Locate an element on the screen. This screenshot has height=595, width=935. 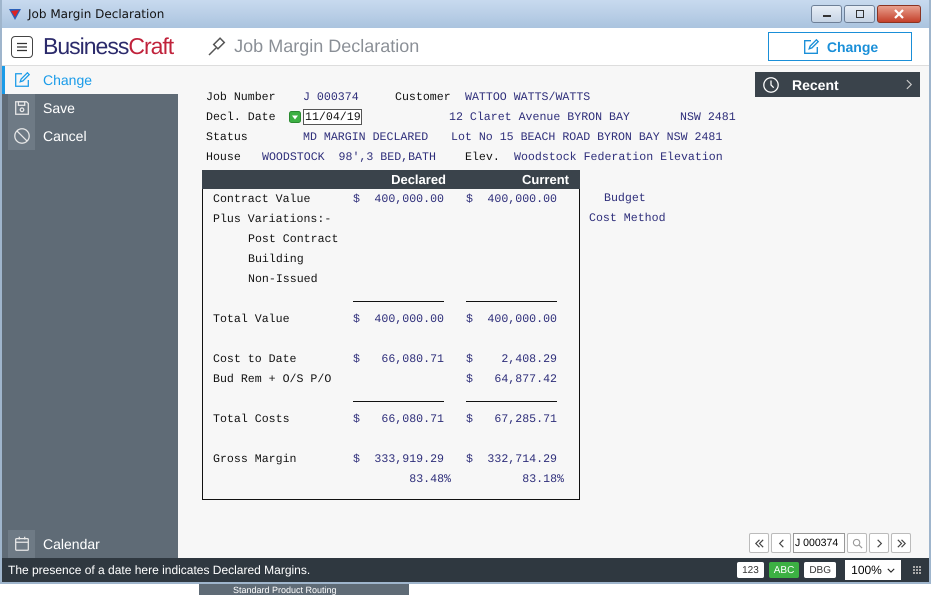
column-header: Declared is located at coordinates (418, 179).